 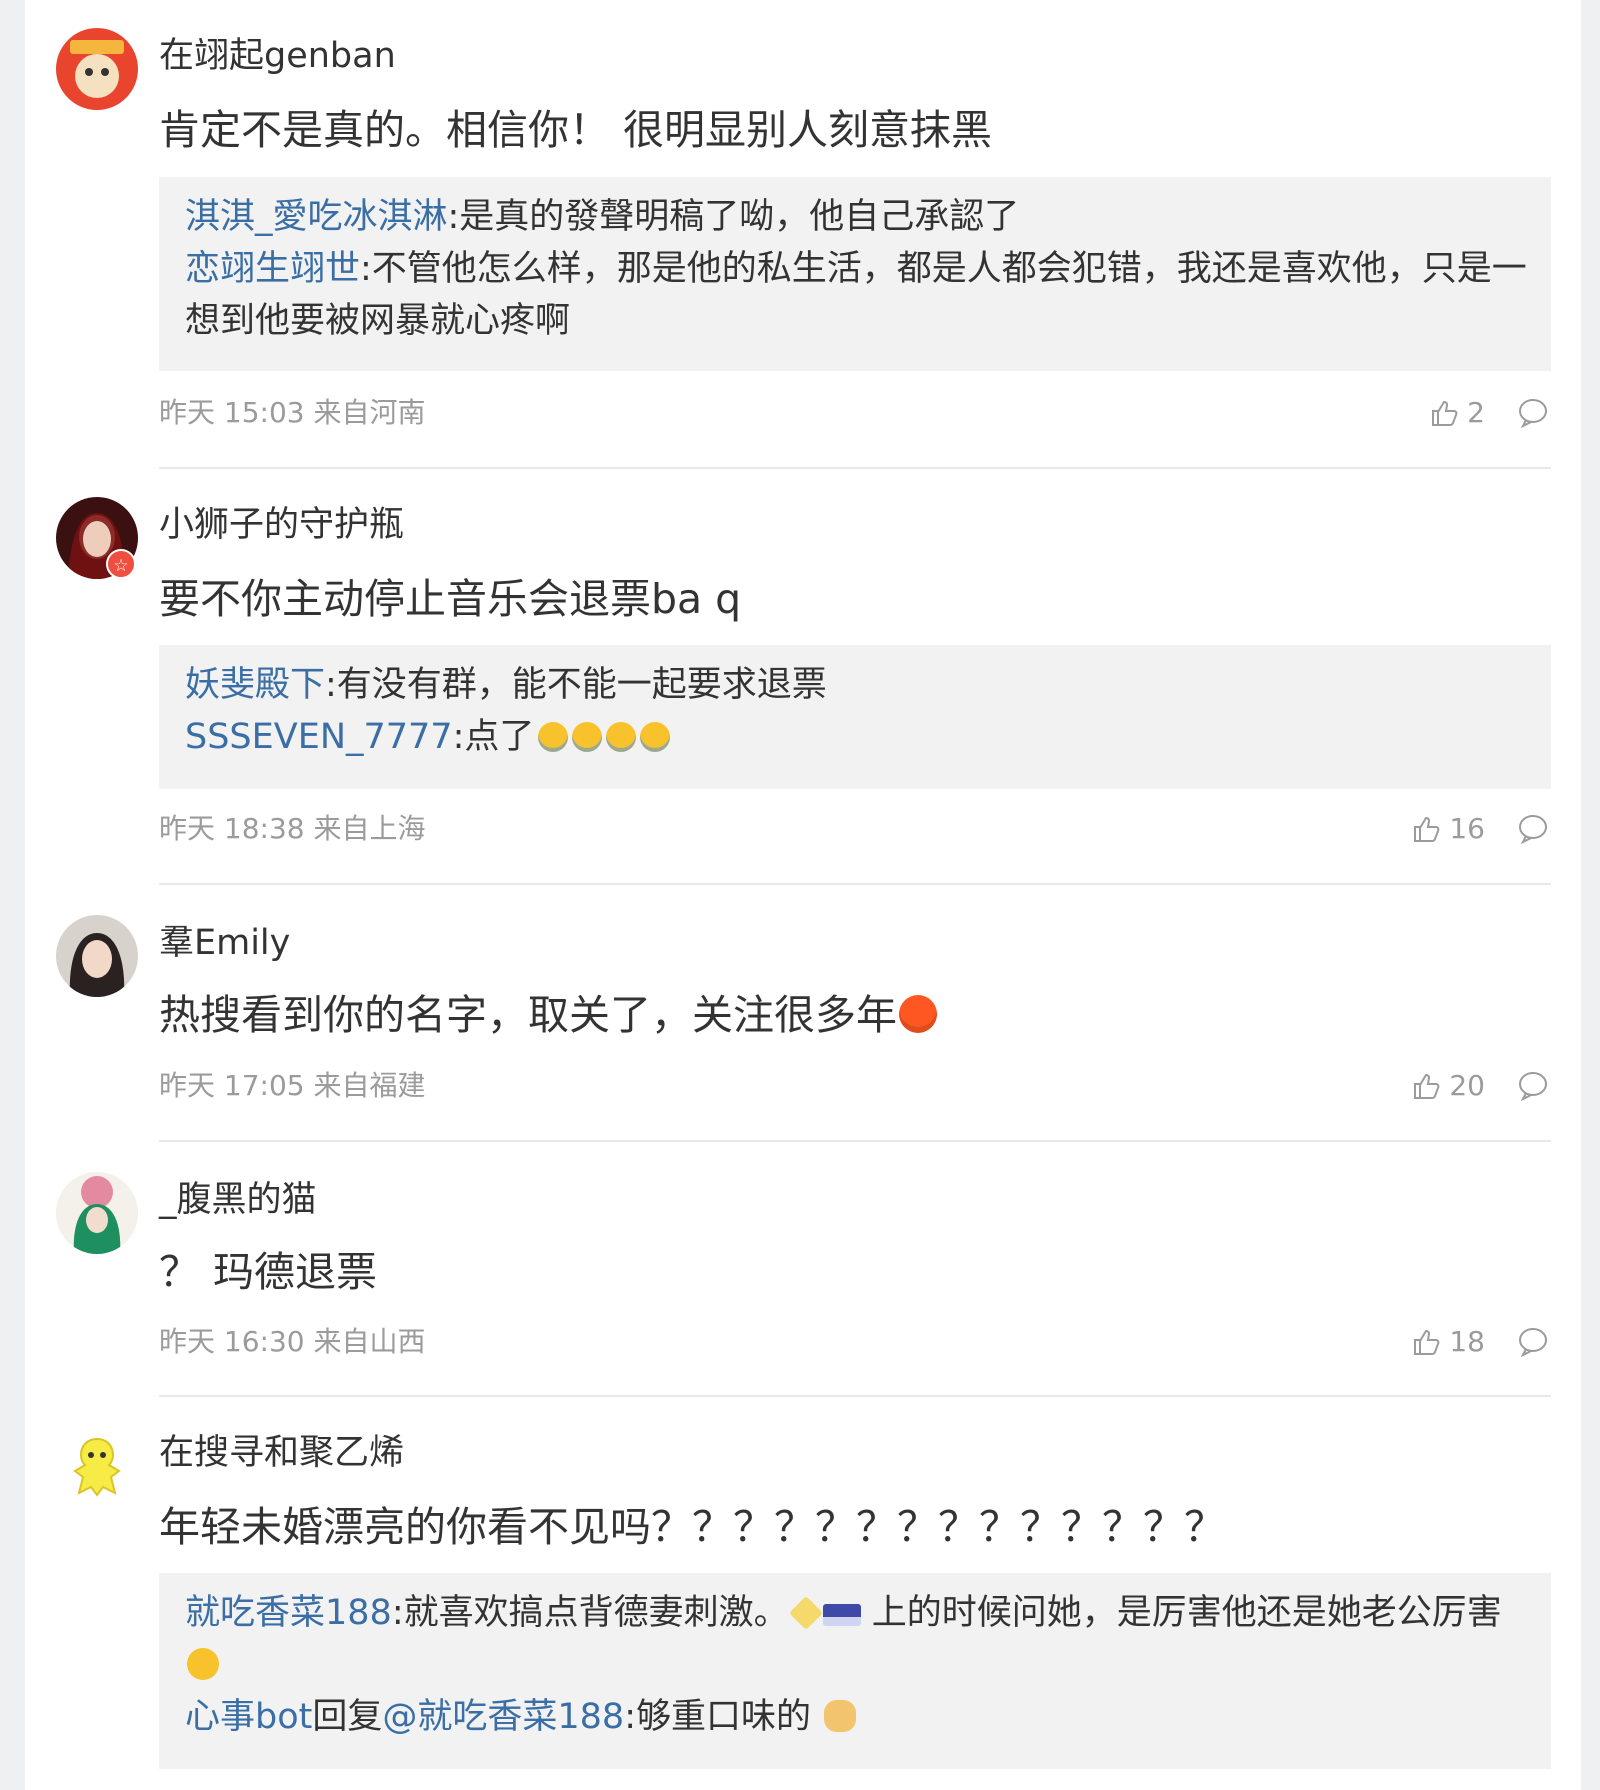 What do you see at coordinates (292, 1085) in the screenshot?
I see `comment-meta: 昨天 17:05 来自福建` at bounding box center [292, 1085].